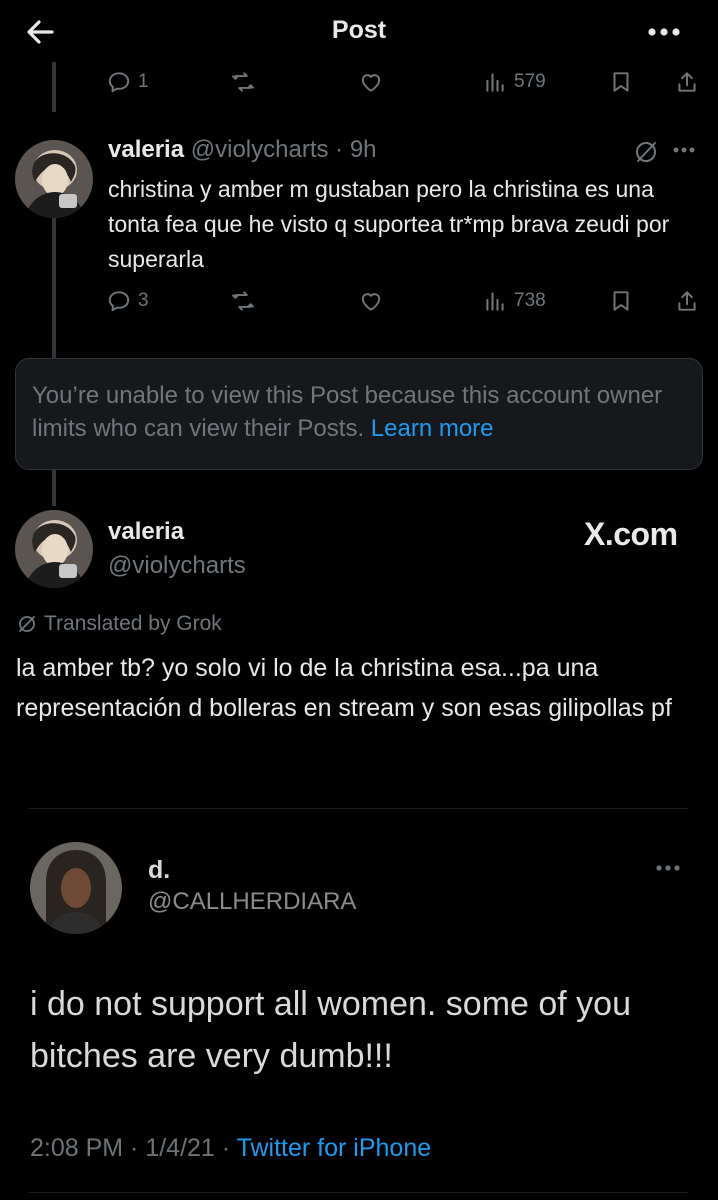  Describe the element at coordinates (334, 1148) in the screenshot. I see `embedded-source: Twitter for iPhone` at that location.